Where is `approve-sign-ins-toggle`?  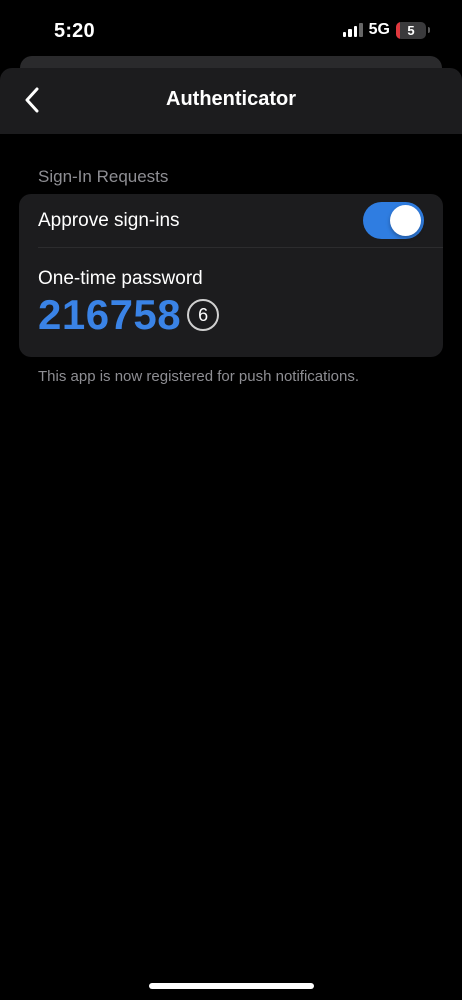
approve-sign-ins-toggle is located at coordinates (393, 220).